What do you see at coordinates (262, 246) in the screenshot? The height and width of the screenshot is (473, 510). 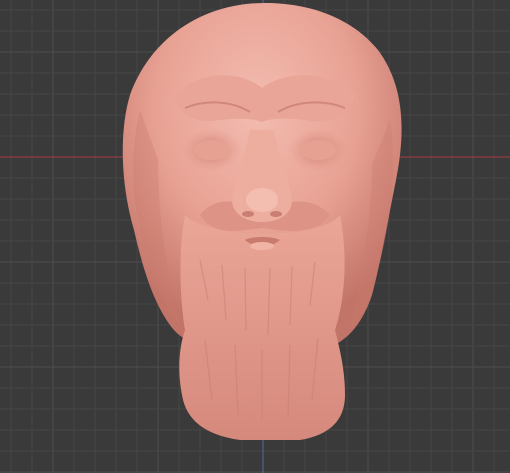 I see `lower-lip` at bounding box center [262, 246].